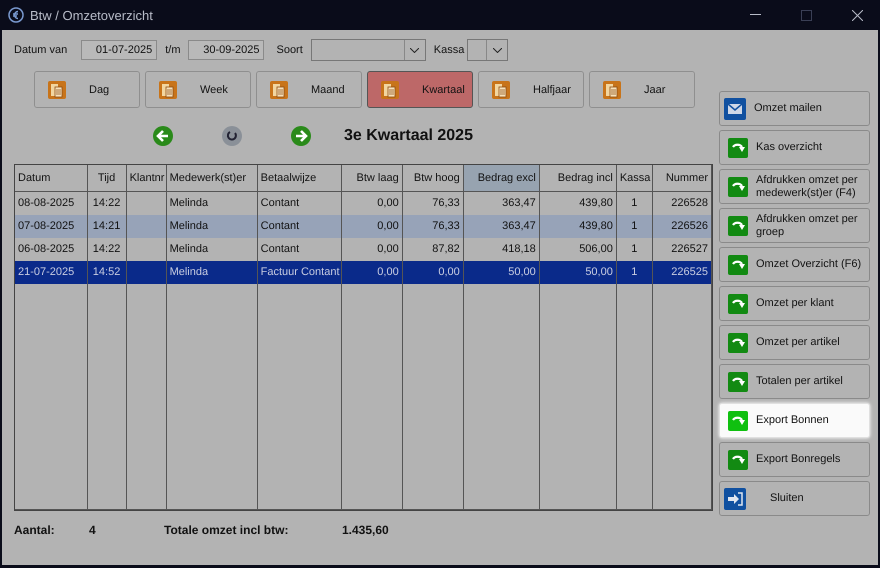  I want to click on window-title: Btw / Omzetoverzicht, so click(92, 15).